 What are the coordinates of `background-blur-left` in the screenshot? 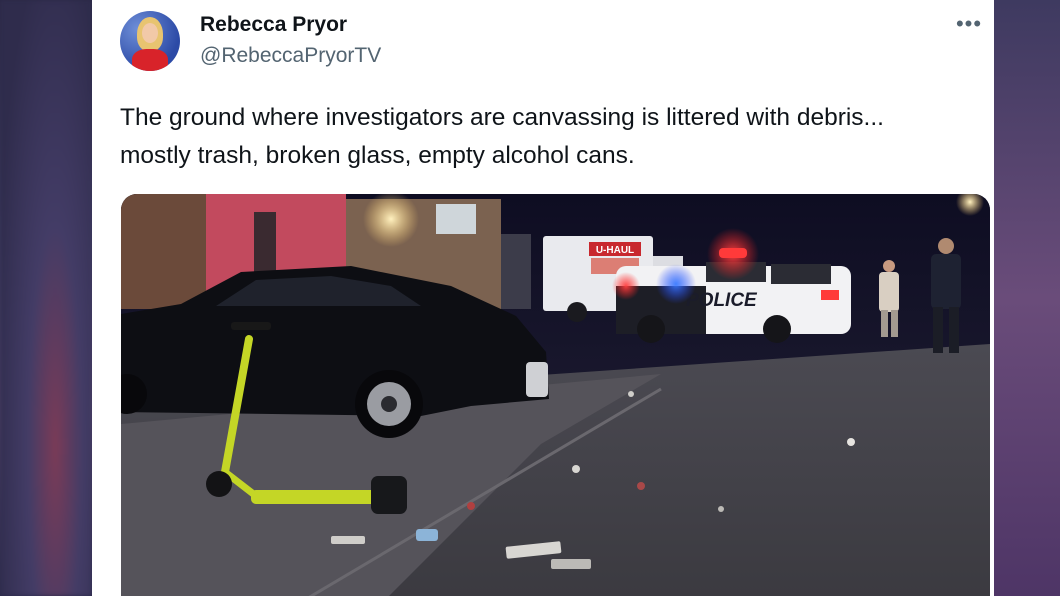 It's located at (46, 298).